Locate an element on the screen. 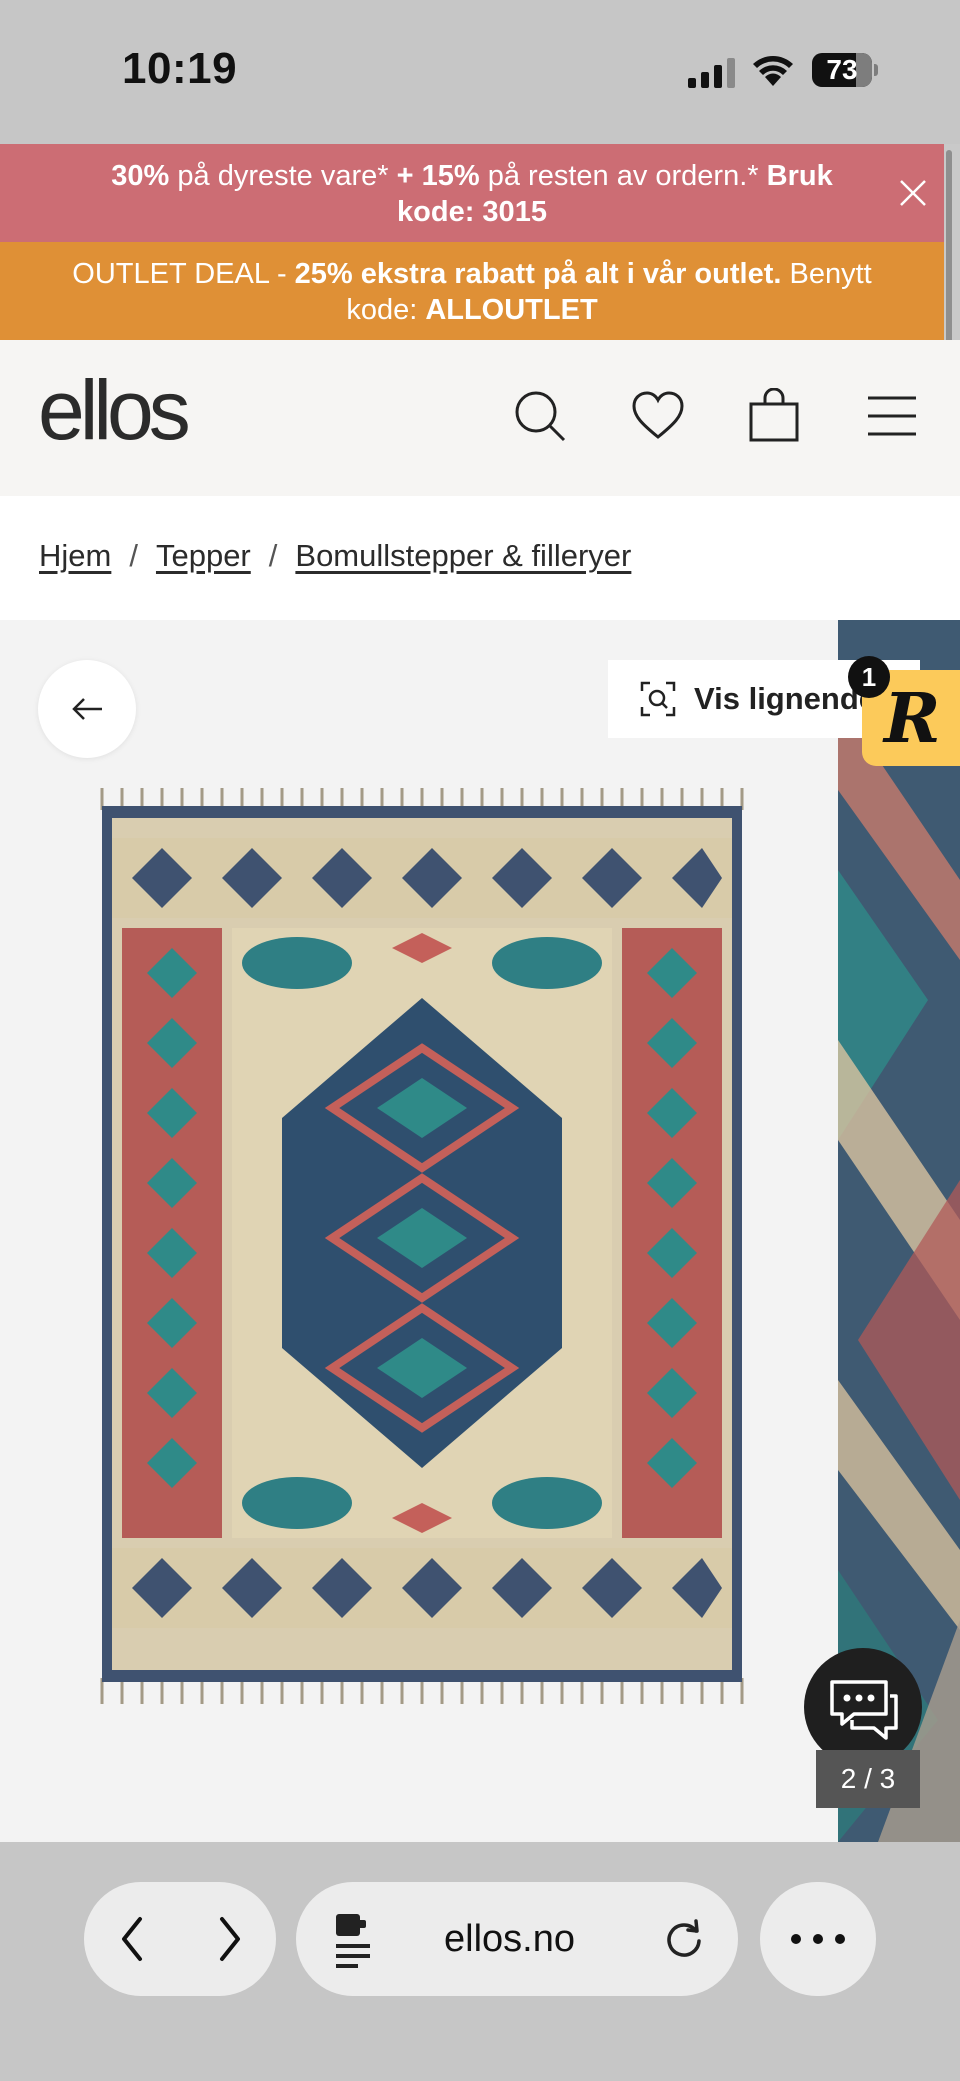  battery-icon: 73 is located at coordinates (845, 70).